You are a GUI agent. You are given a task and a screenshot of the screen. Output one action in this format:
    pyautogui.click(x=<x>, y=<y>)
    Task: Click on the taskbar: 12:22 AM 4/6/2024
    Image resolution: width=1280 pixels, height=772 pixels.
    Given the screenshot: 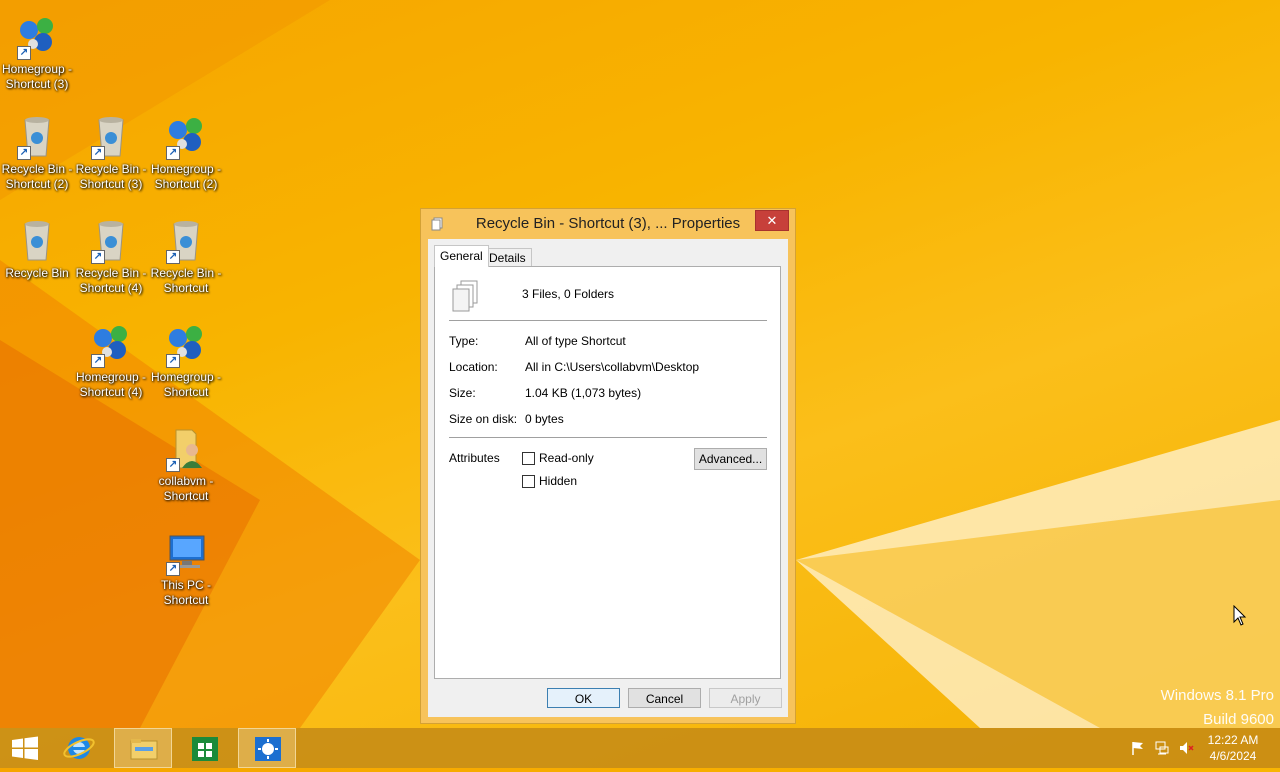 What is the action you would take?
    pyautogui.click(x=640, y=748)
    